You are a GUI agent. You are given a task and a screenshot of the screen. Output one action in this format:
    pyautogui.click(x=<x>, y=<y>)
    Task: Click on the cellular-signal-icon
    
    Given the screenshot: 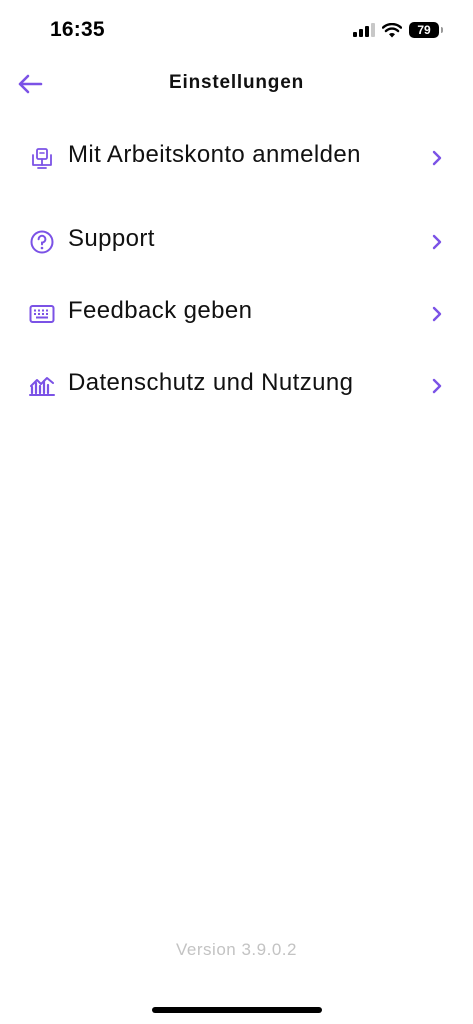 What is the action you would take?
    pyautogui.click(x=364, y=30)
    